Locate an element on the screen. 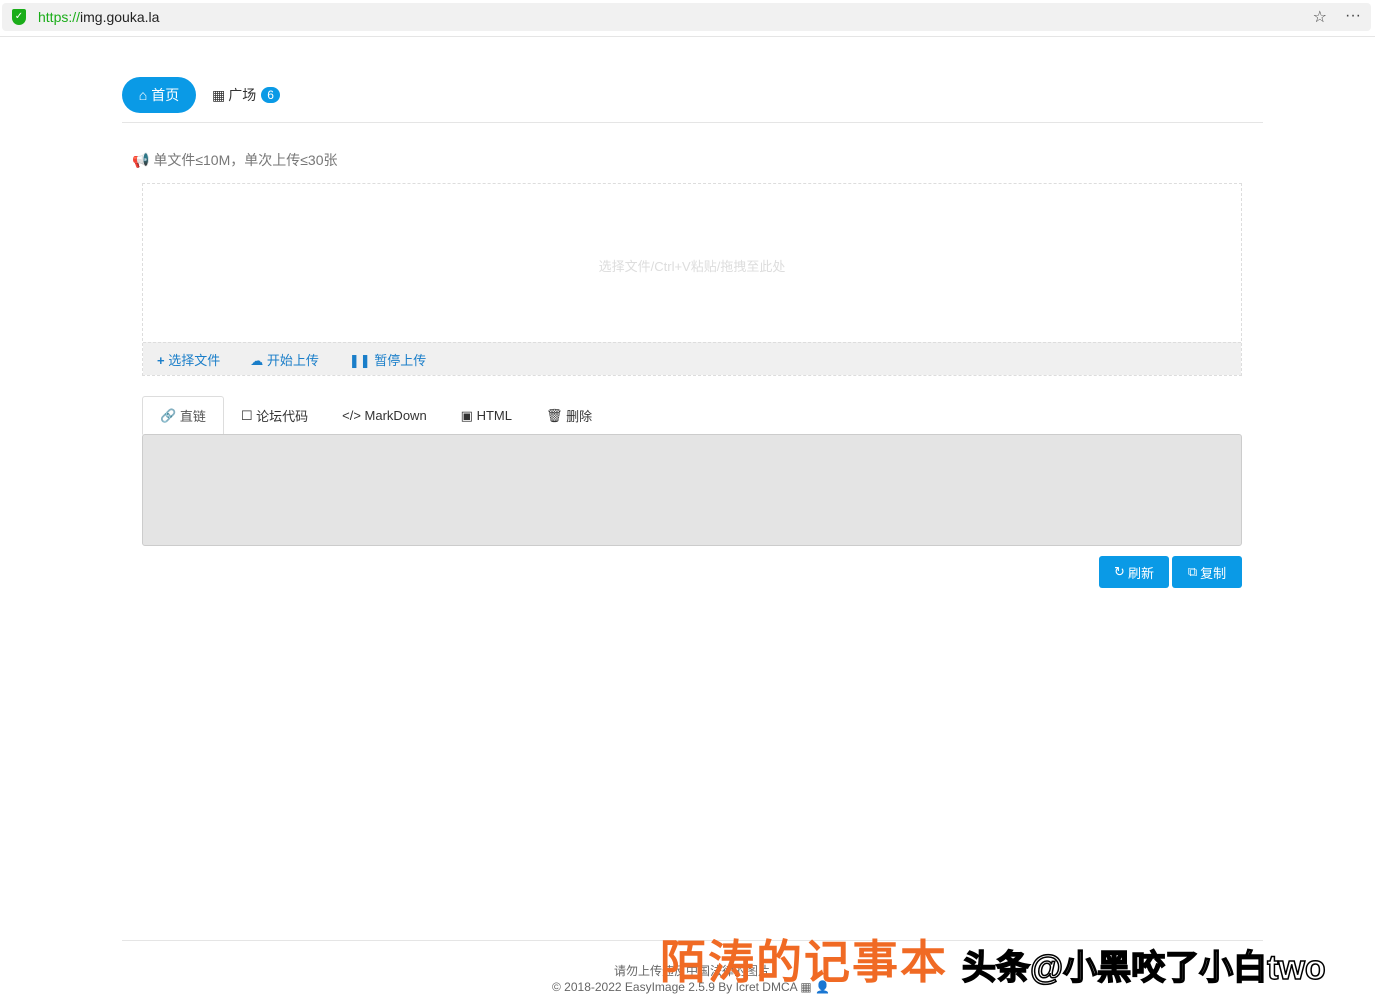  watermark: 头条@小黑咬了小白two is located at coordinates (1143, 968).